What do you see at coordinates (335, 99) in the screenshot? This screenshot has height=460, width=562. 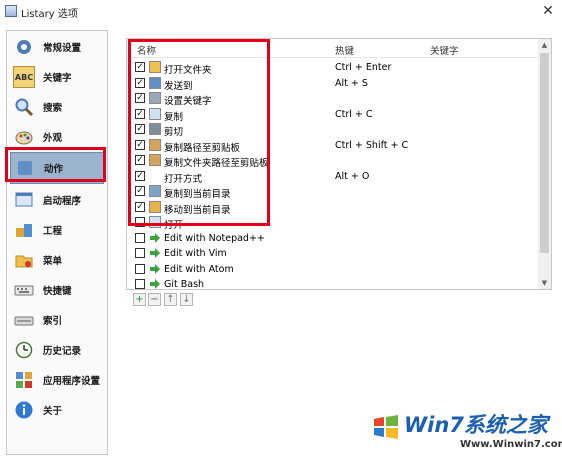 I see `action-row: ✓ 设置关键字` at bounding box center [335, 99].